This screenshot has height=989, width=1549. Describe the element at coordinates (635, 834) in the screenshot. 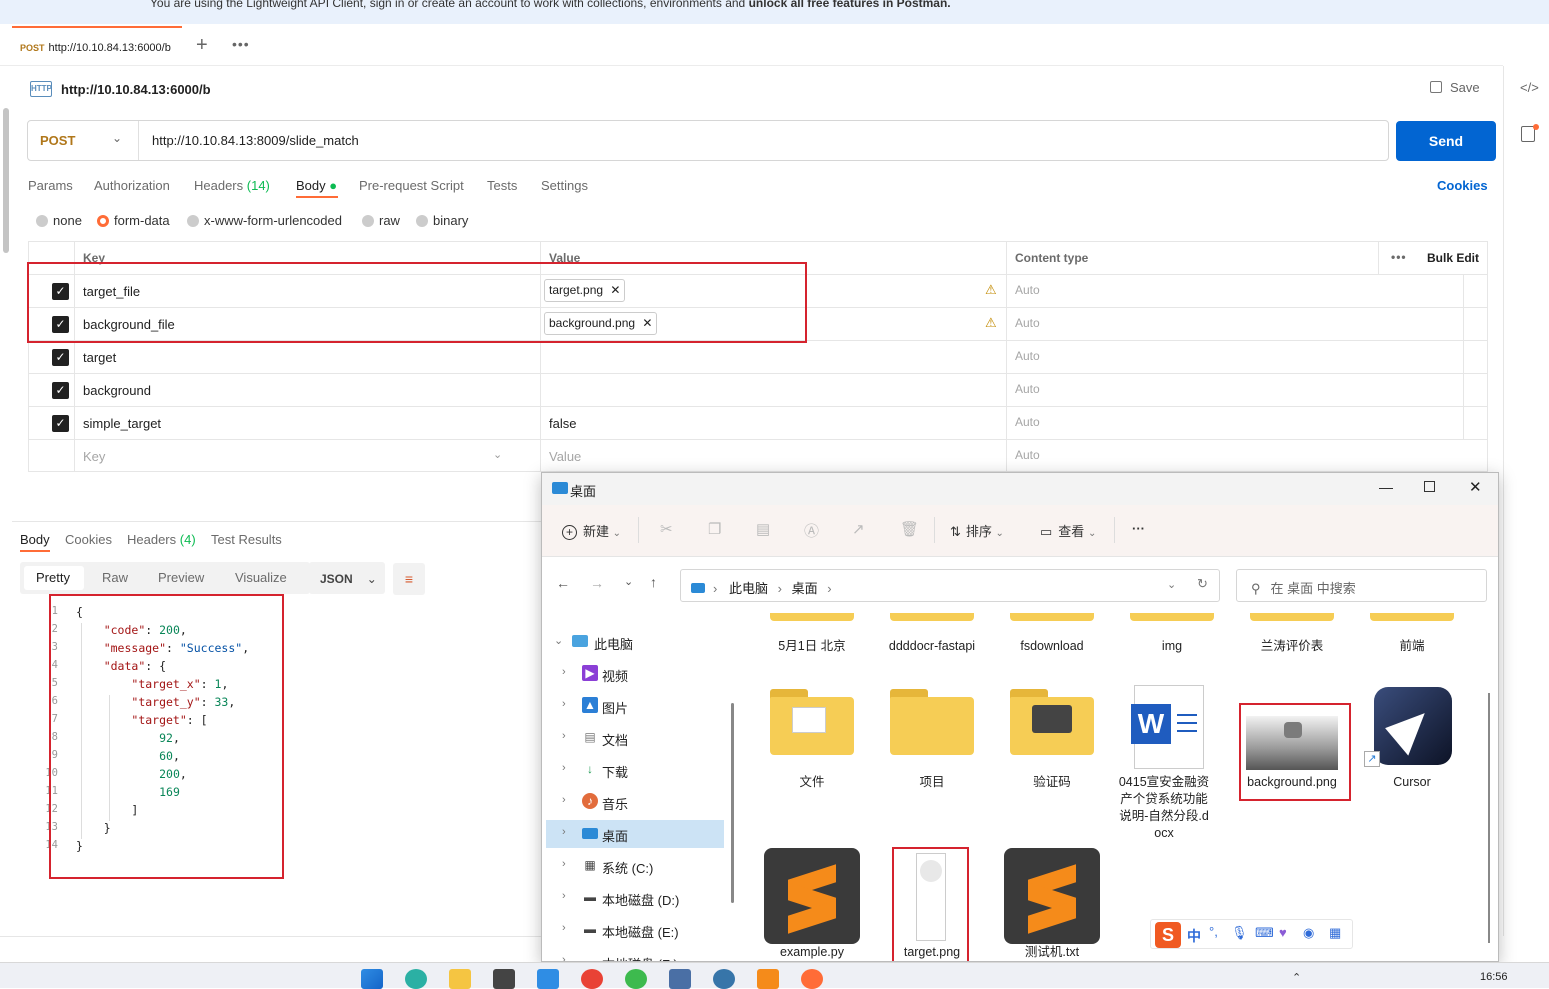

I see `nav-item-desktop: › 桌面` at that location.